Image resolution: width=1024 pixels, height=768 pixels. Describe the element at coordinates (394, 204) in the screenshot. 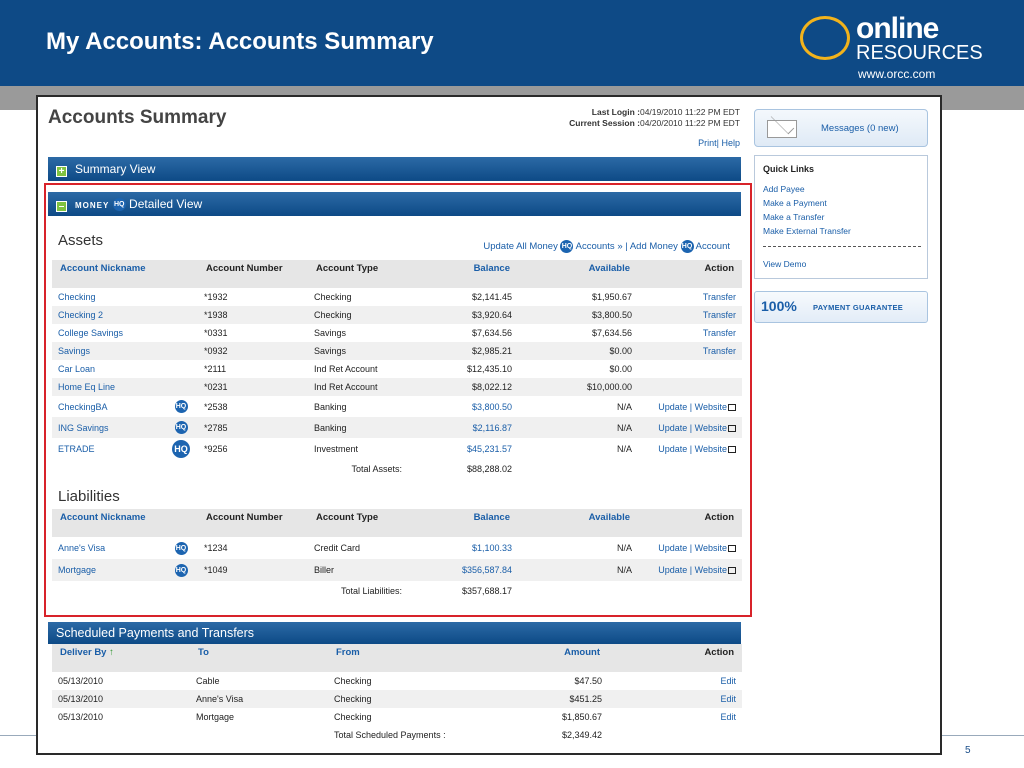

I see `detailed-view-bar: – MONEY HQ Detailed View` at that location.